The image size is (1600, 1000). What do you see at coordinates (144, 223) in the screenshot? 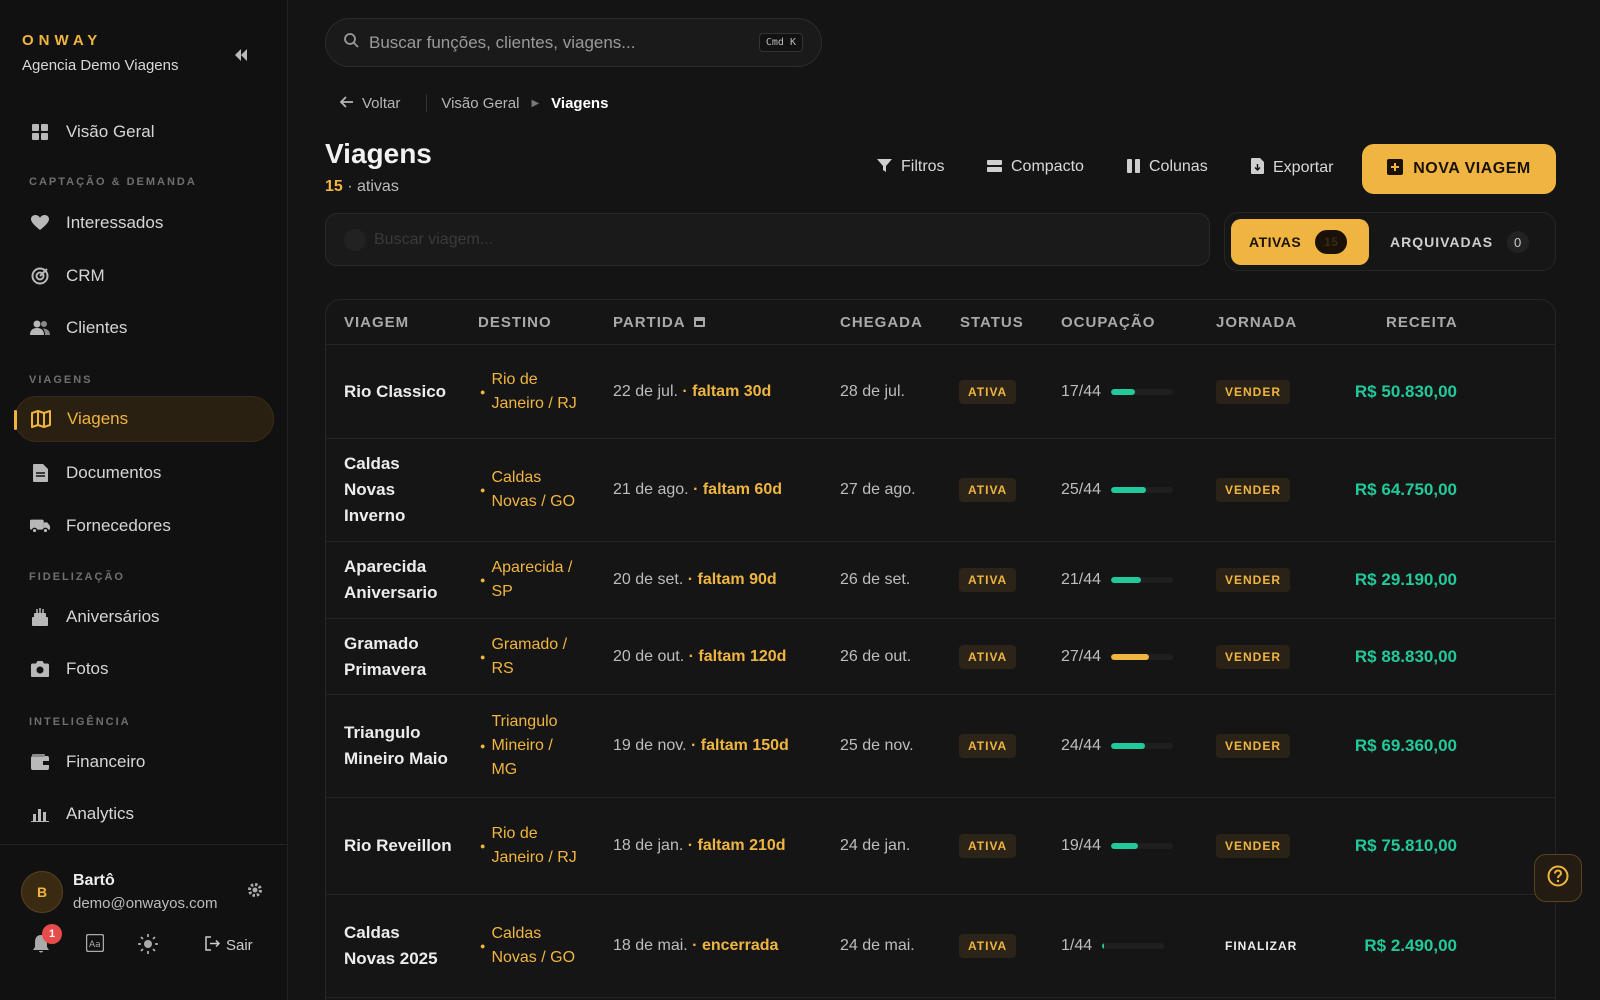
I see `sidebar-item-interessados: Interessados` at bounding box center [144, 223].